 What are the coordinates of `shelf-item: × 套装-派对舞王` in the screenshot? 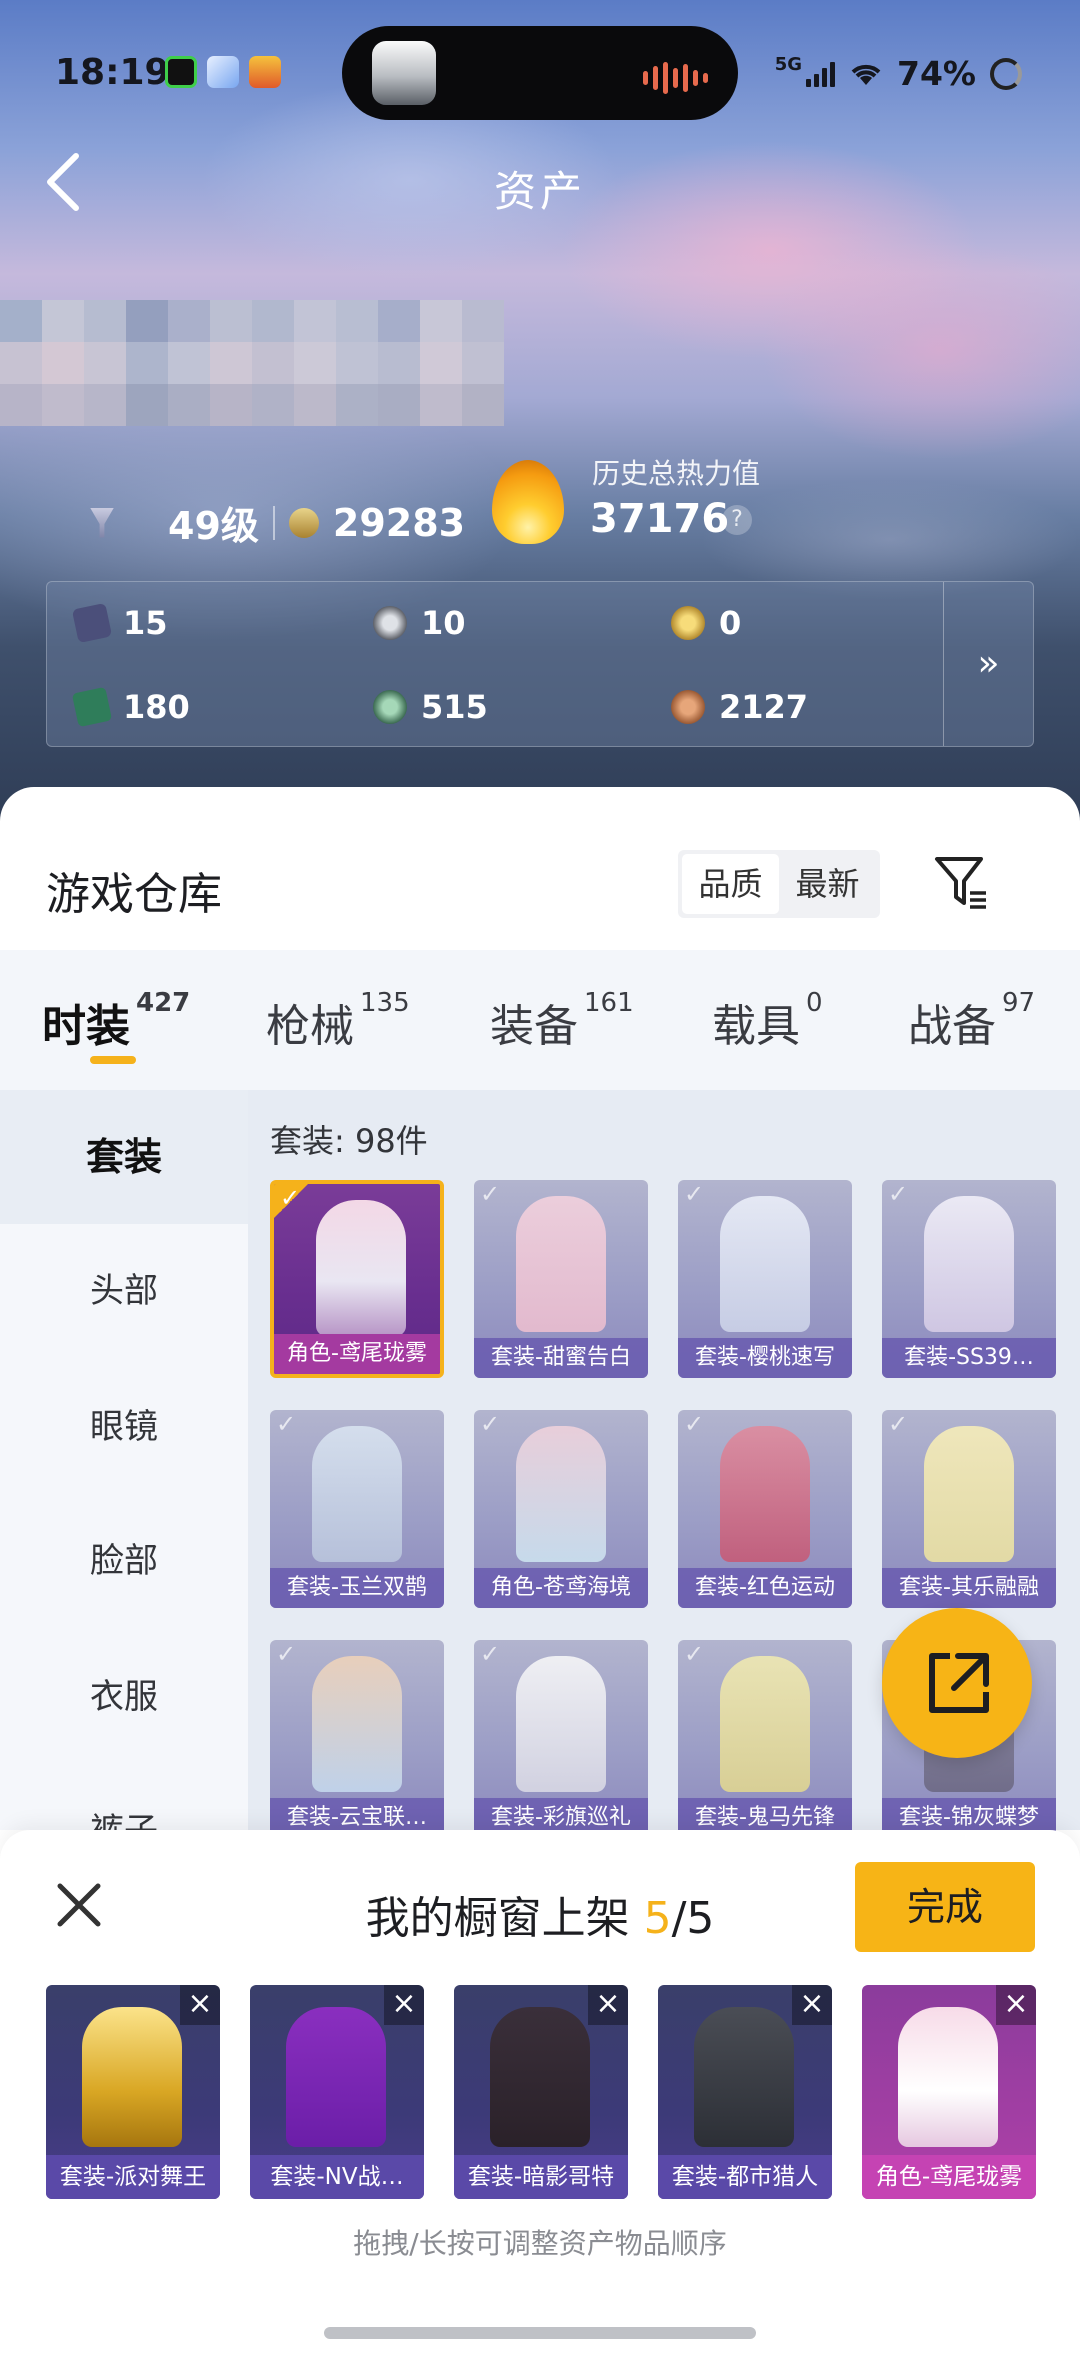 It's located at (133, 2092).